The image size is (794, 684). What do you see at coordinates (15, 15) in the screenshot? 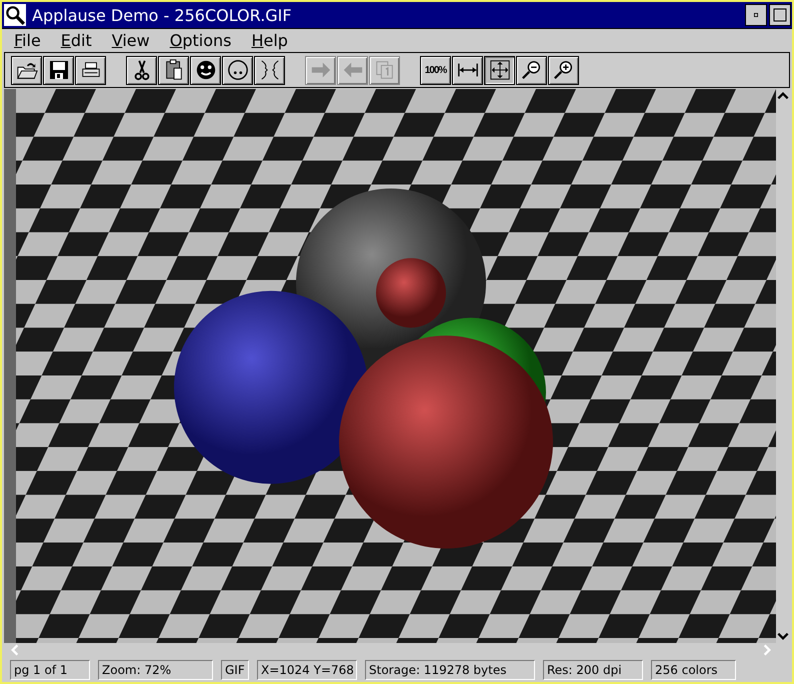
I see `magnifier-icon` at bounding box center [15, 15].